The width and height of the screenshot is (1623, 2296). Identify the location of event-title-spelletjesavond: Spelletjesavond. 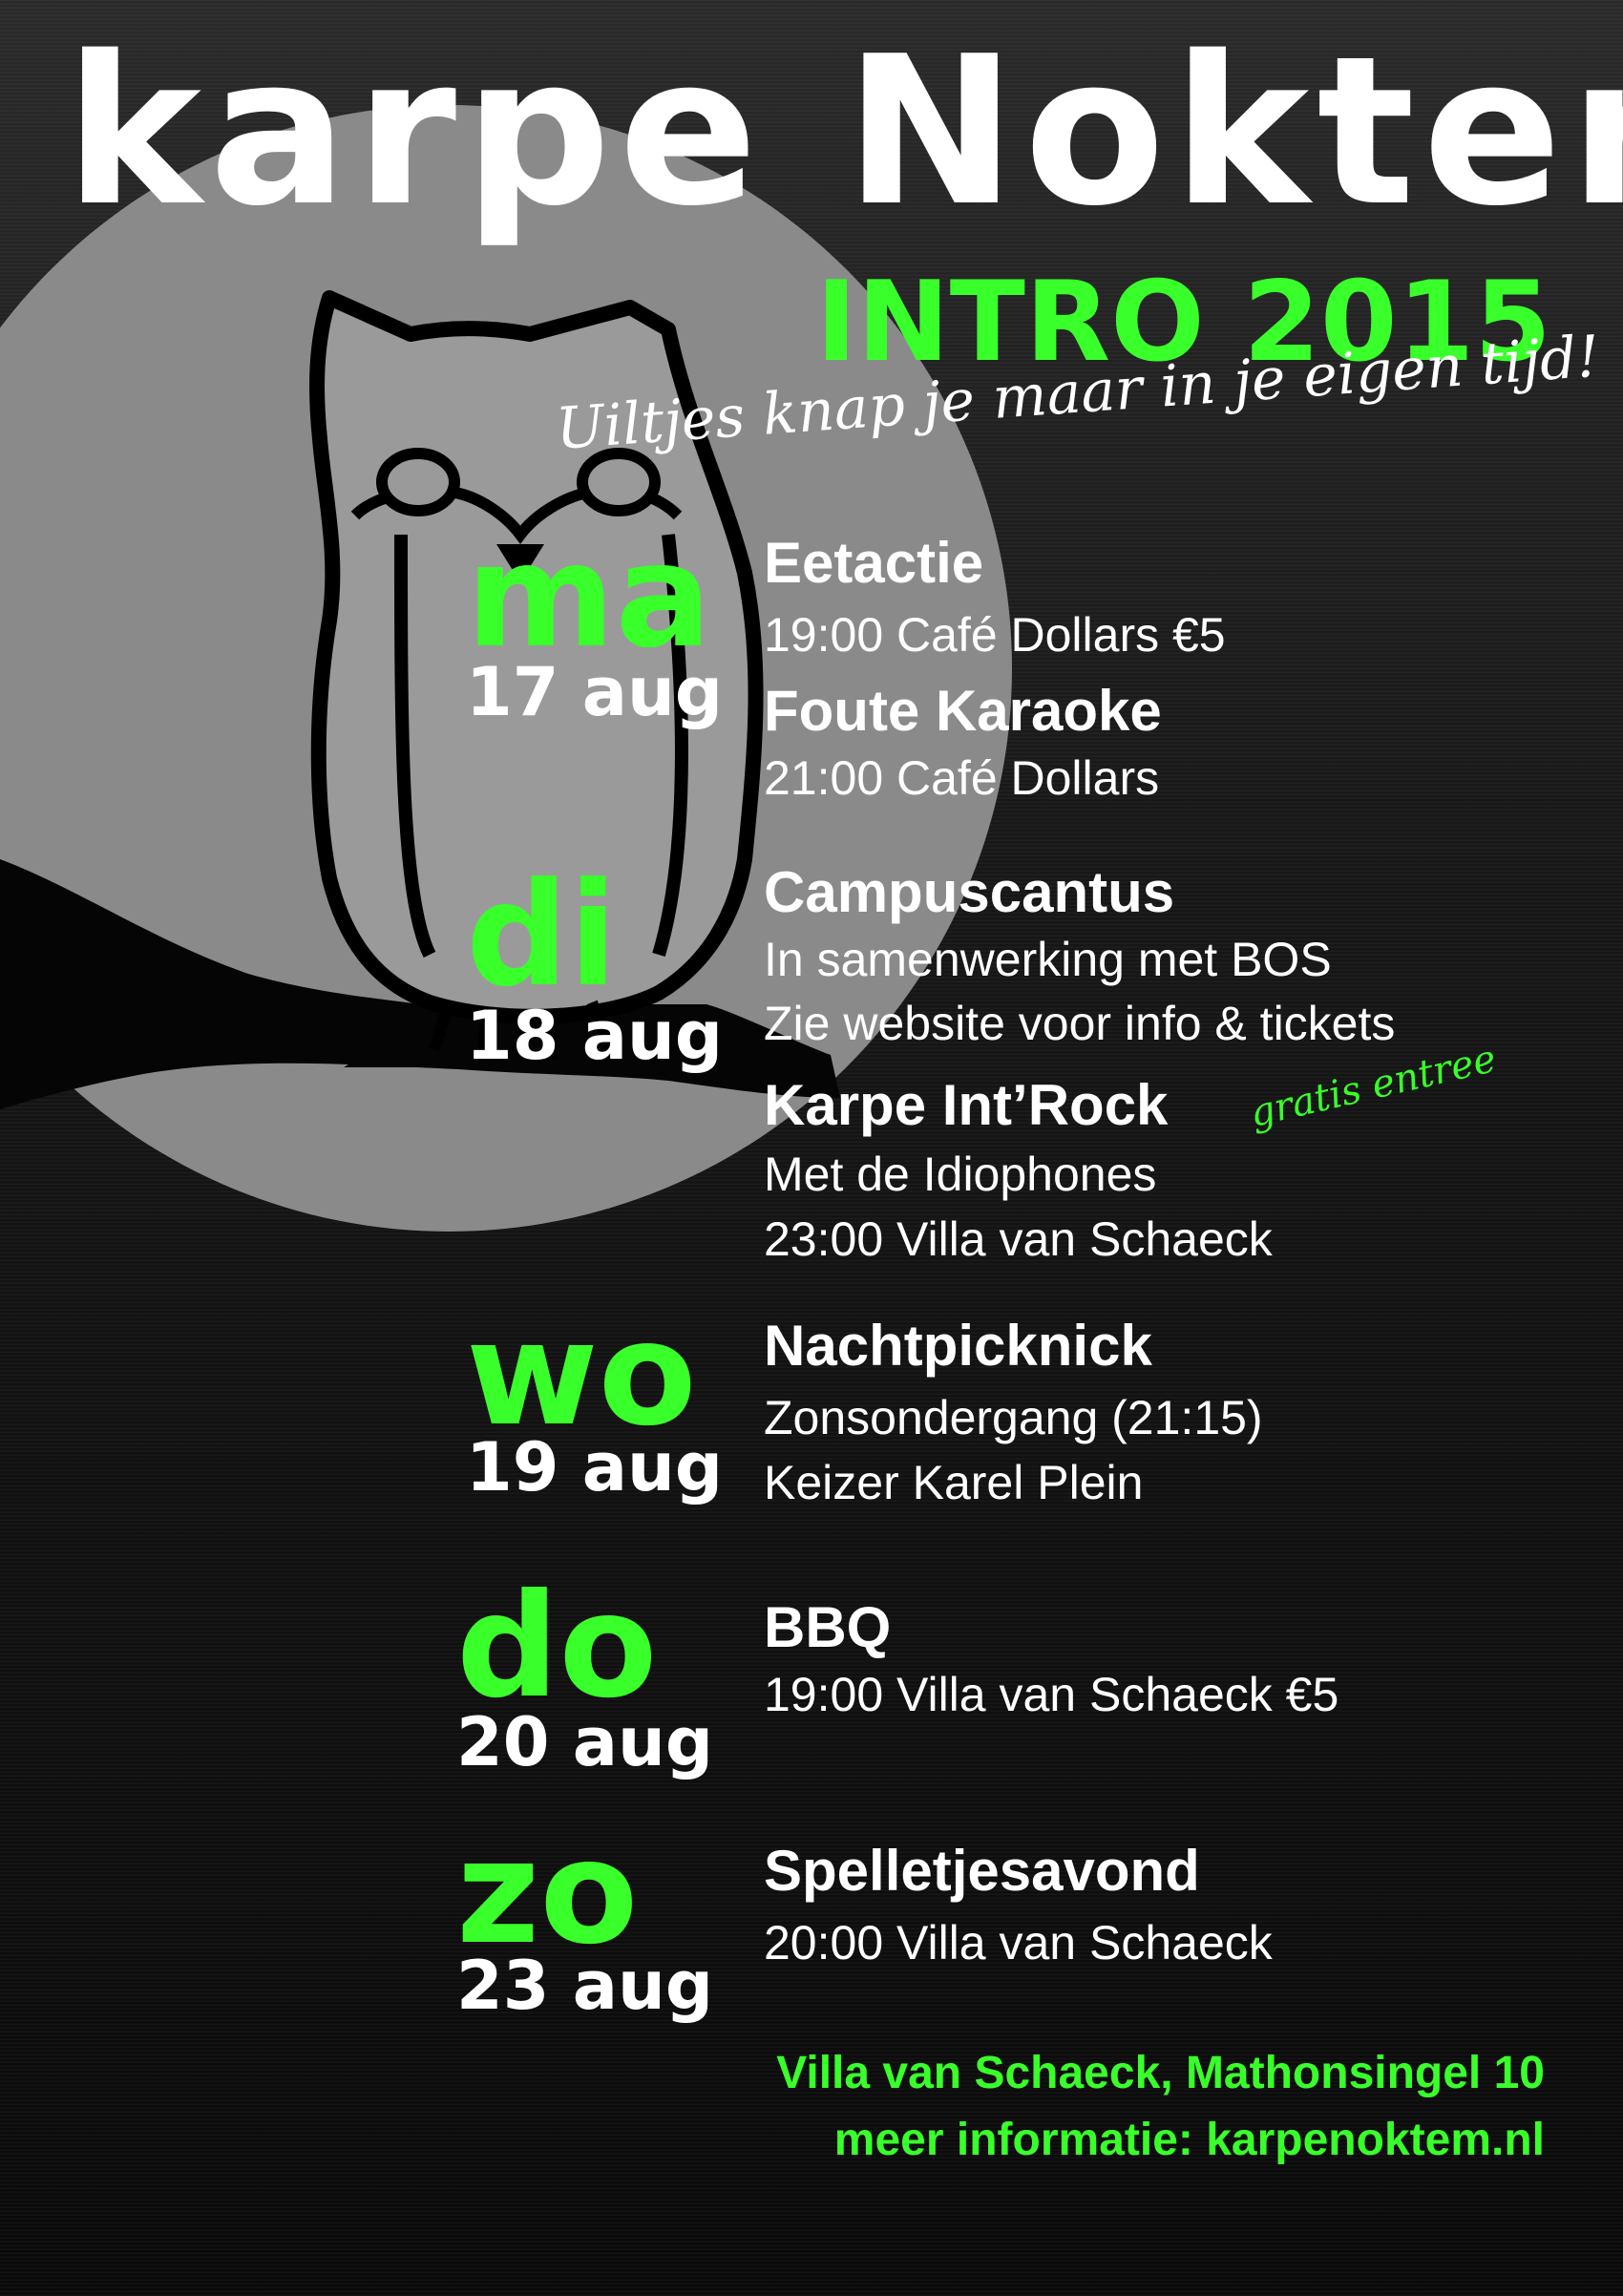
(982, 1871).